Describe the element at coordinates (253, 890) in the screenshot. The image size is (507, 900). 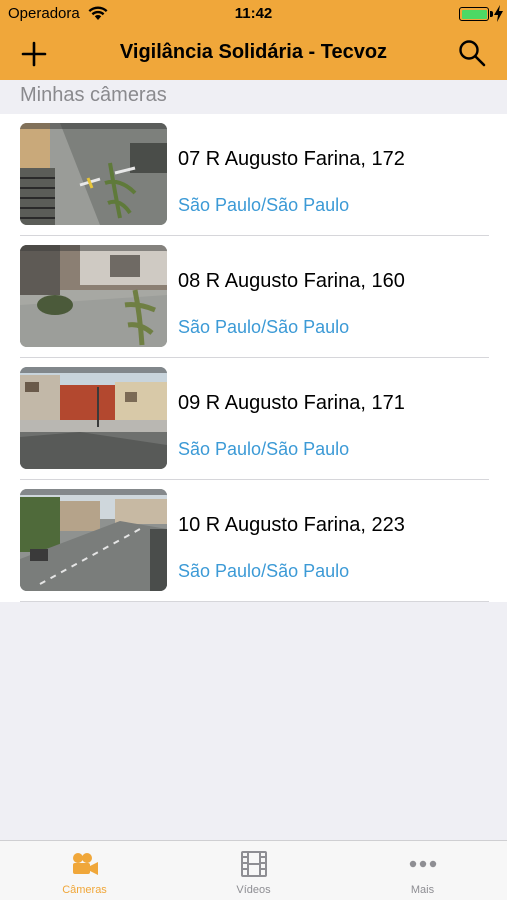
I see `tab-videos-label: Vídeos` at that location.